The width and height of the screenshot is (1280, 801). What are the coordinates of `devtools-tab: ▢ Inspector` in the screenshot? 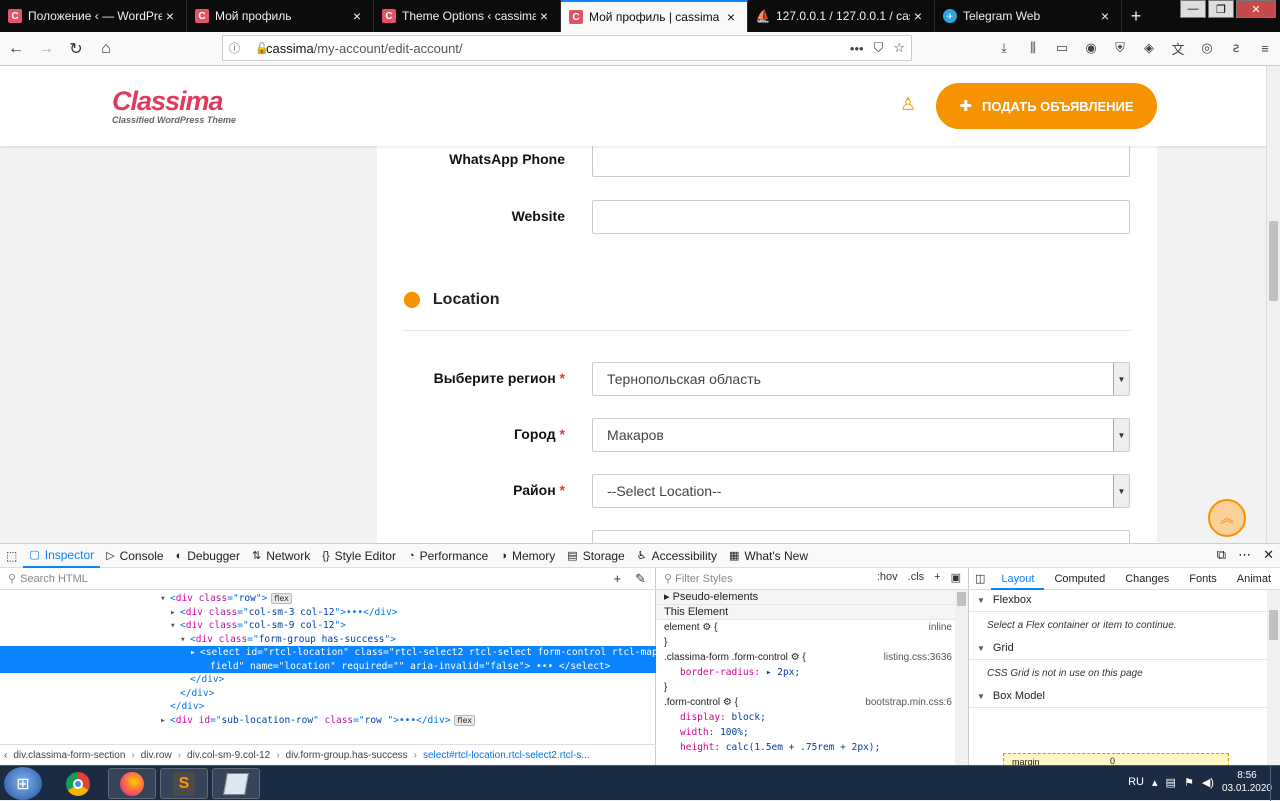 It's located at (62, 556).